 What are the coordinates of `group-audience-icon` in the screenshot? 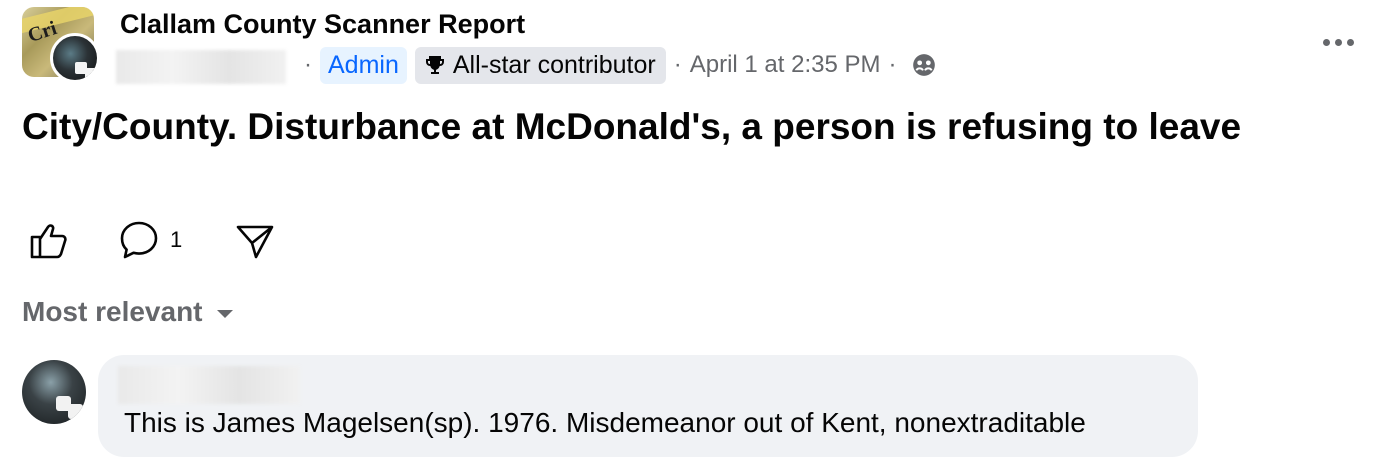 It's located at (923, 65).